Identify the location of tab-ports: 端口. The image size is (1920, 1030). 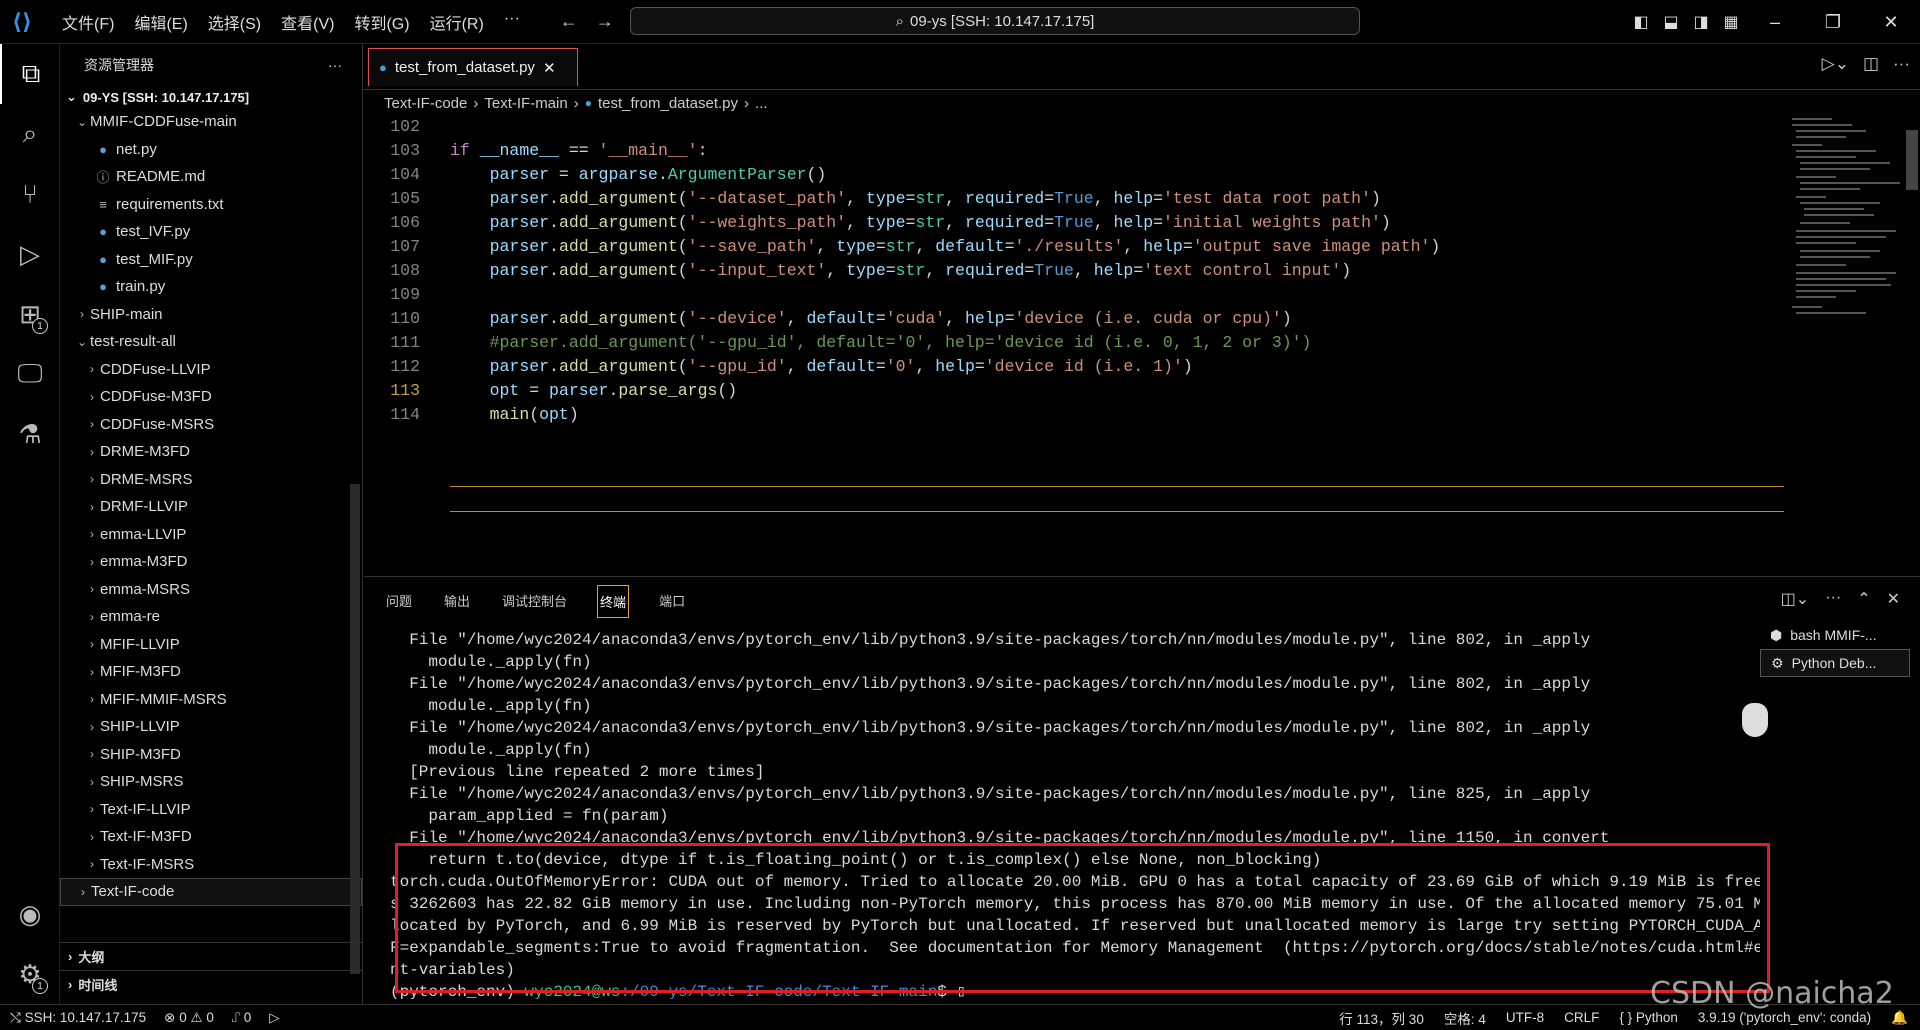
(672, 601).